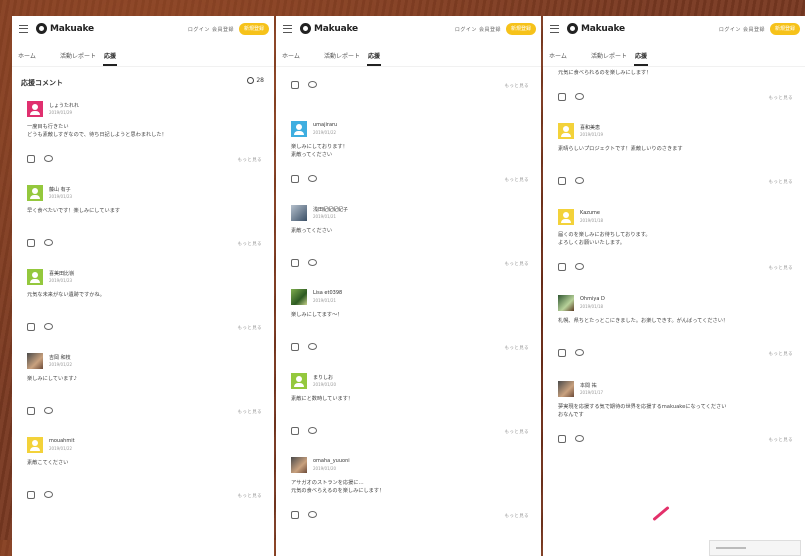  I want to click on commenter-name: 本間 祐, so click(588, 385).